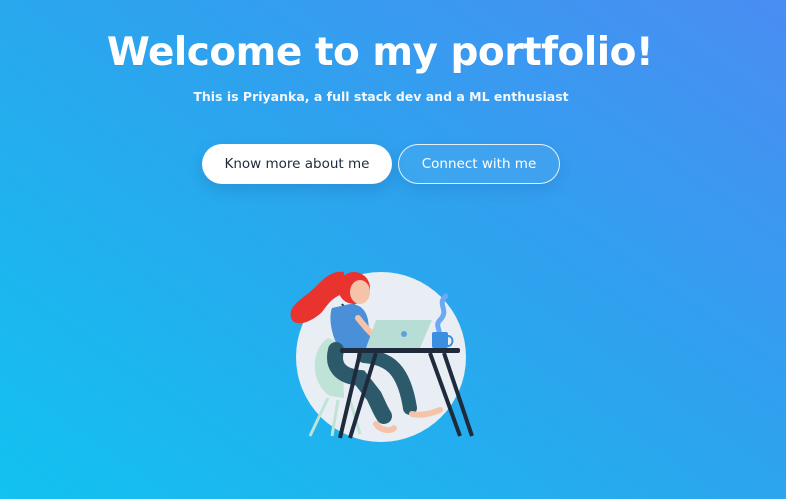 Image resolution: width=786 pixels, height=499 pixels. I want to click on desk-top-icon, so click(400, 350).